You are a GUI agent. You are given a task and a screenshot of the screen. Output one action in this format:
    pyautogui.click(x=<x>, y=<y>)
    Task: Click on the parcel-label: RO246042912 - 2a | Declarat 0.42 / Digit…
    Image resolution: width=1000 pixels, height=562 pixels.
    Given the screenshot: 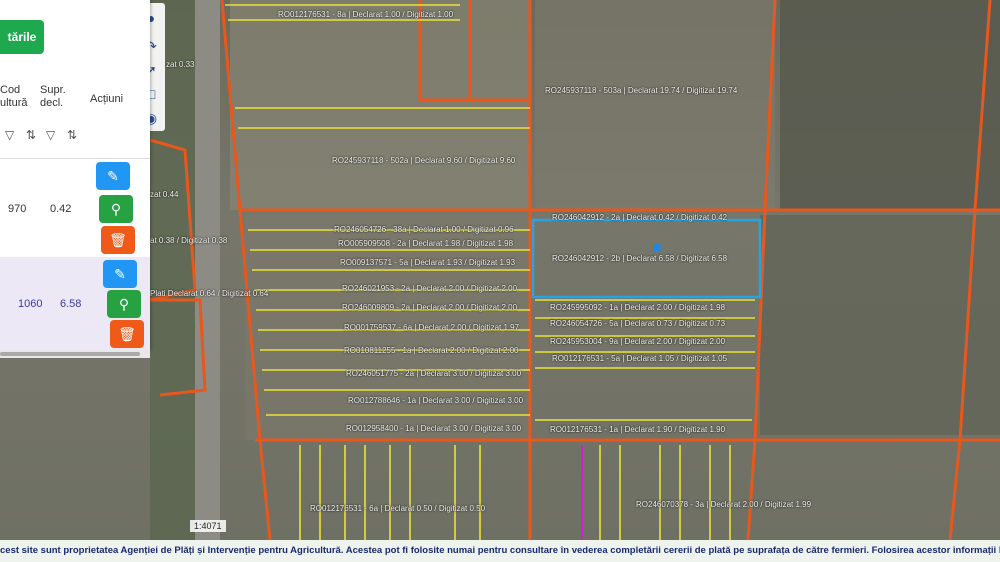 What is the action you would take?
    pyautogui.click(x=639, y=217)
    